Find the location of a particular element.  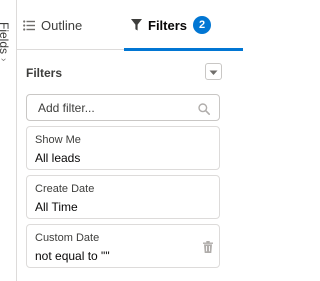

chevron-down-icon is located at coordinates (213, 72).